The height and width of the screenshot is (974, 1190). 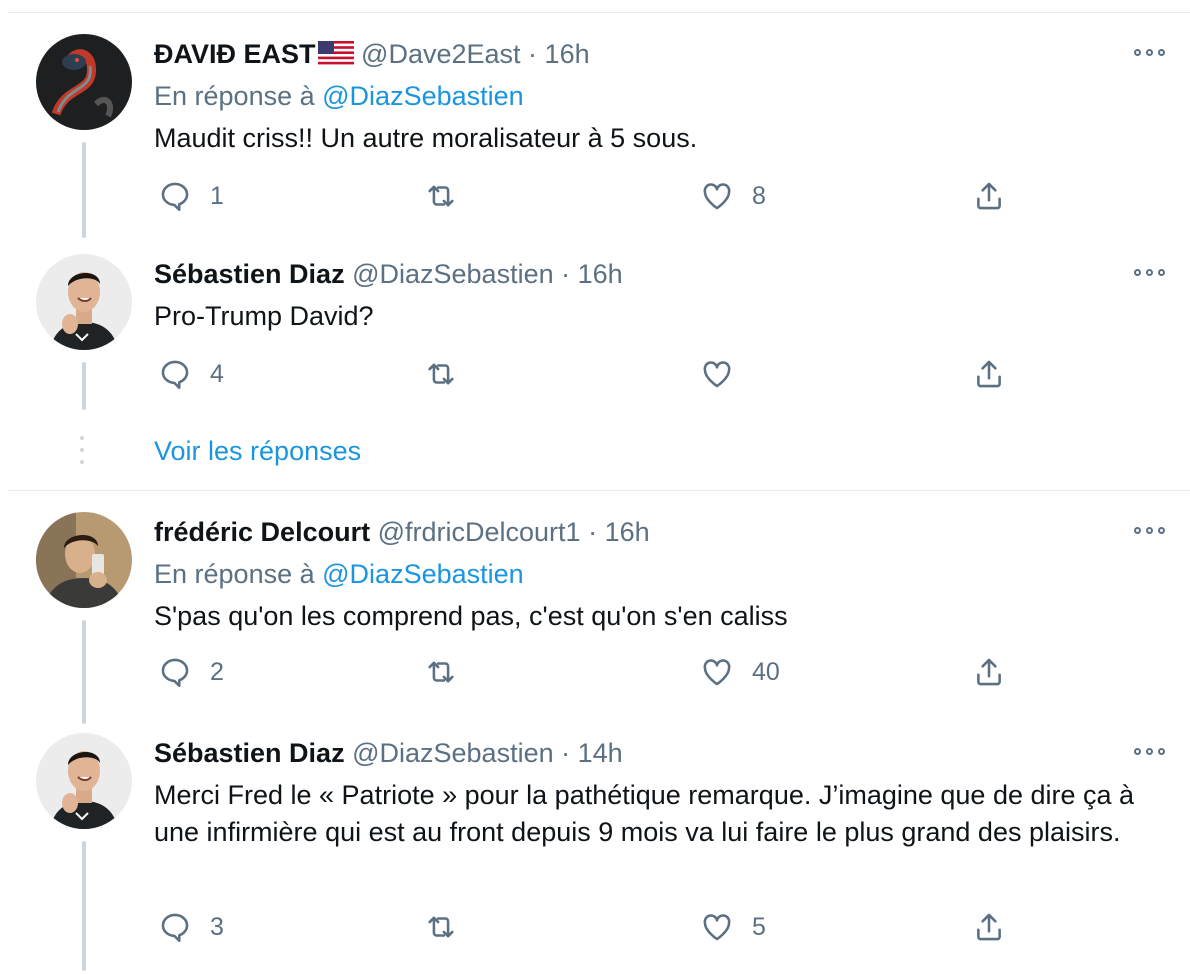 What do you see at coordinates (191, 927) in the screenshot?
I see `reply-button: 3` at bounding box center [191, 927].